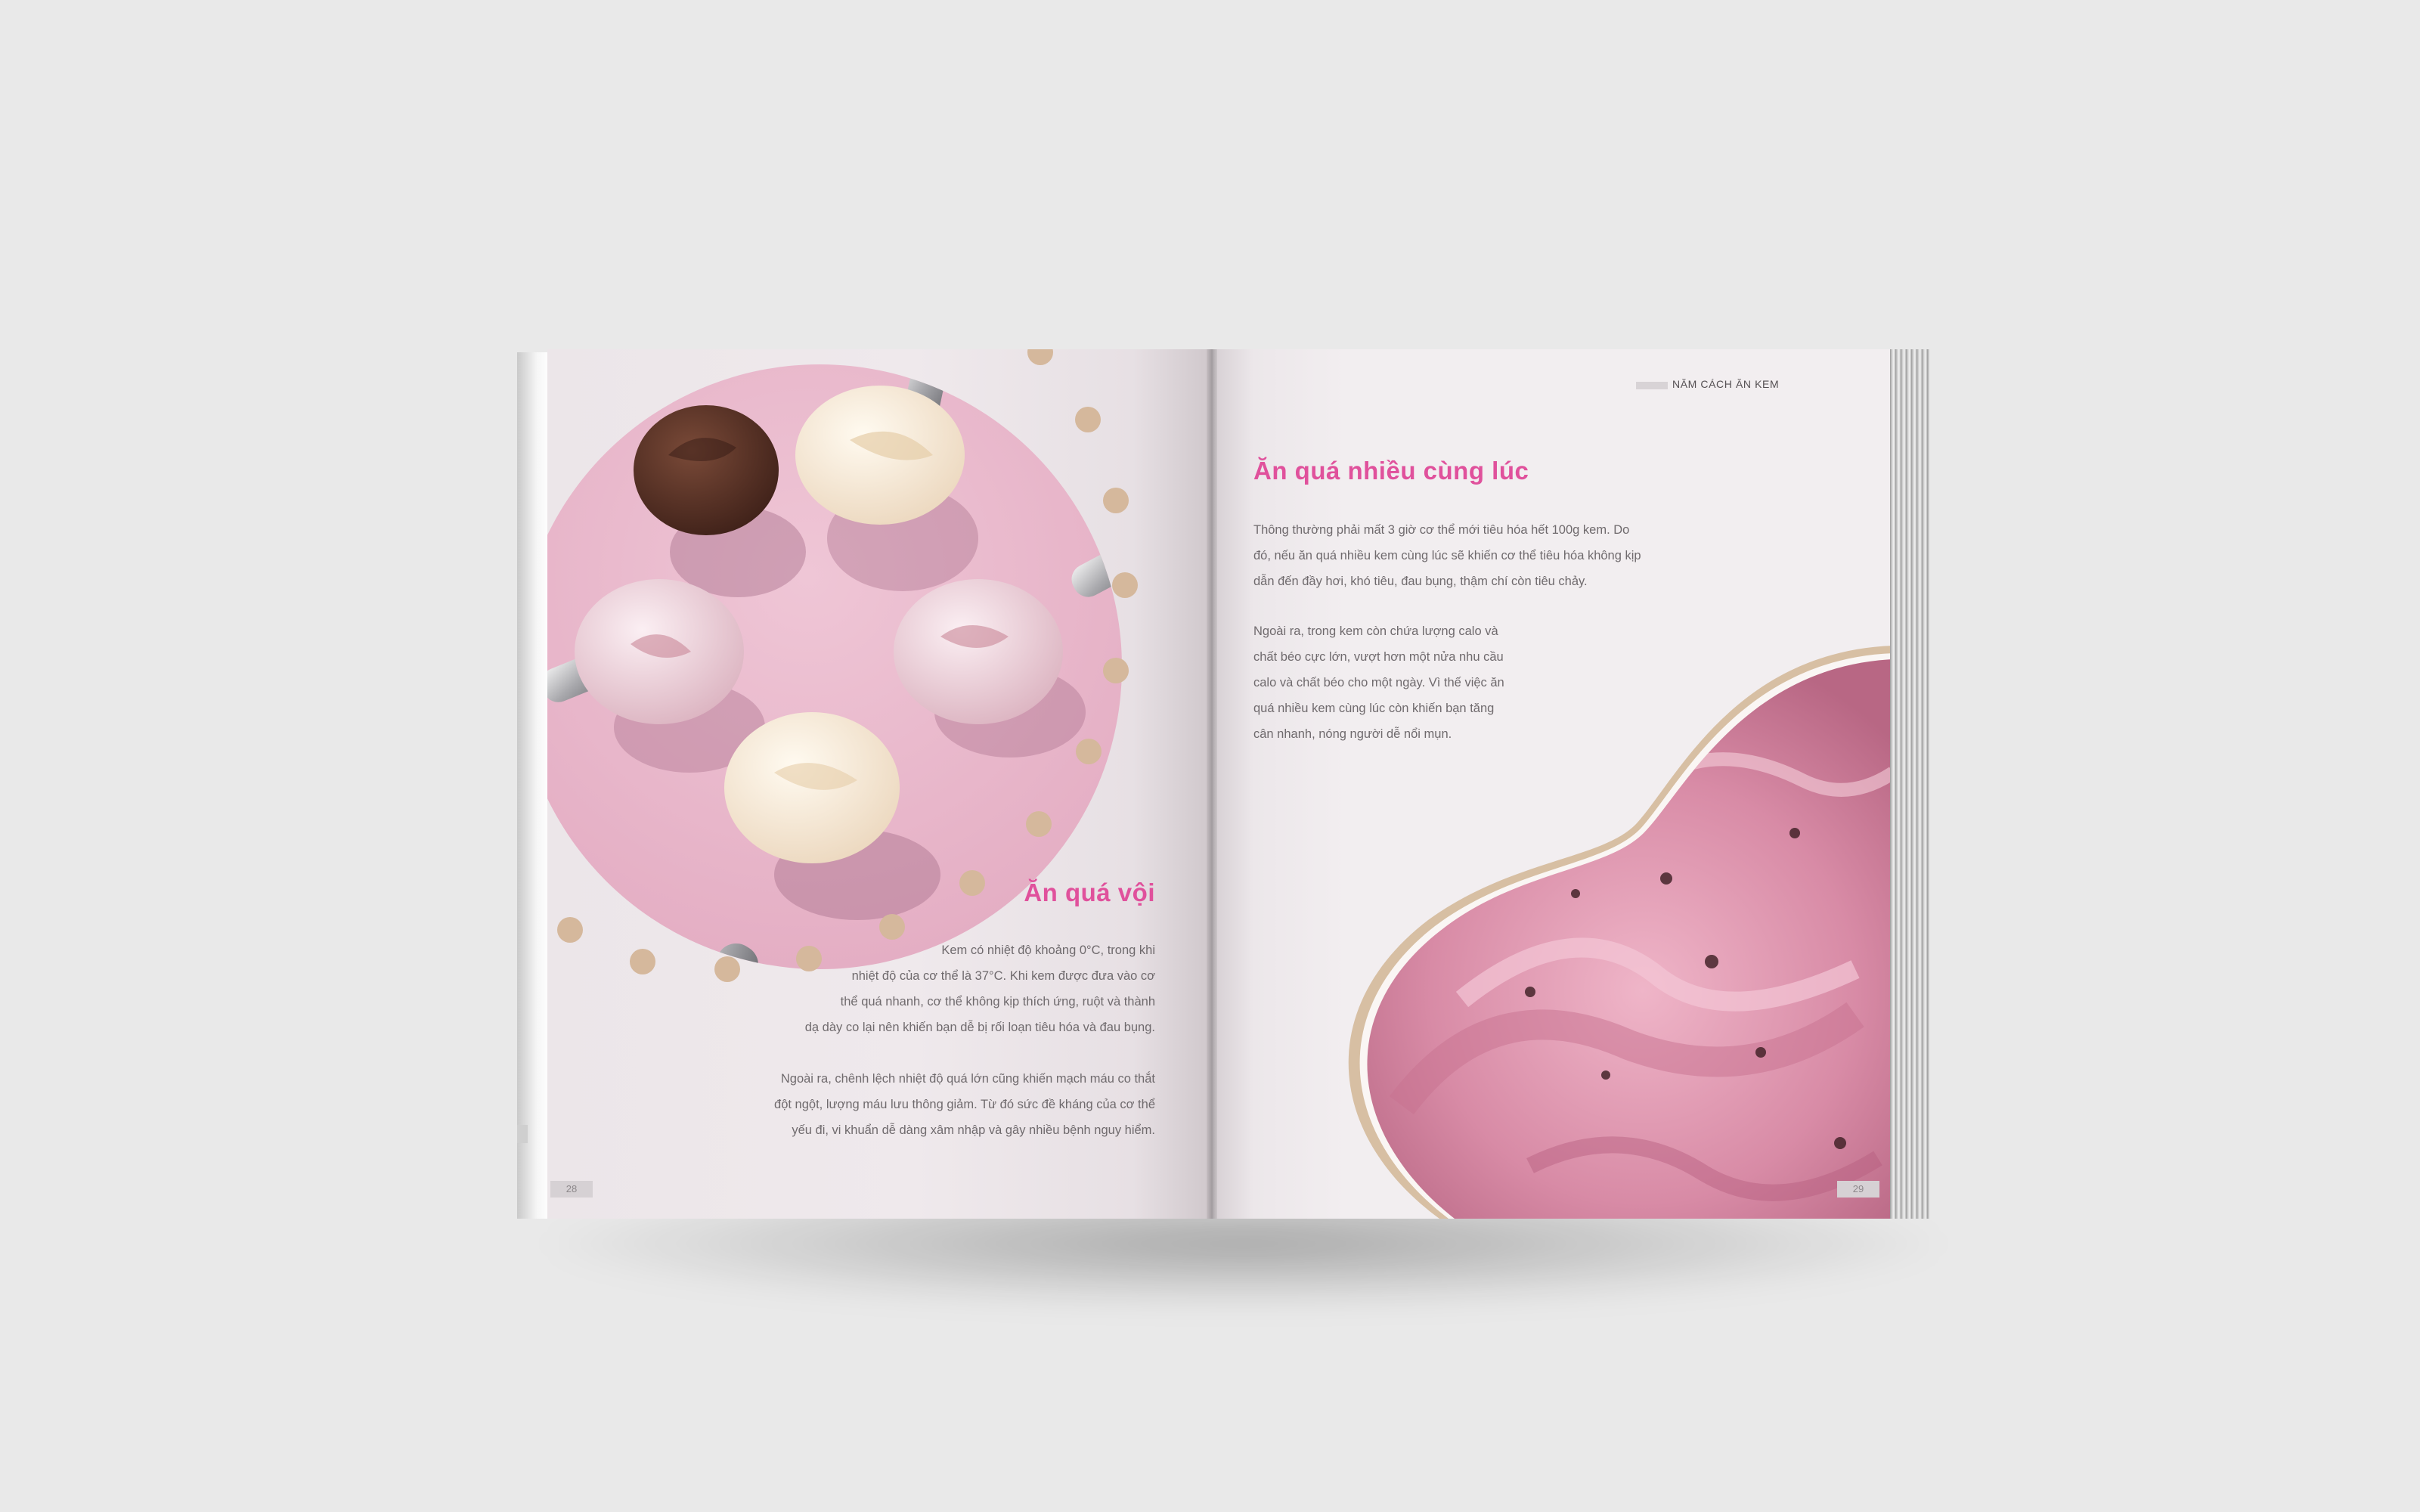 This screenshot has height=1512, width=2420. I want to click on left-page-tab, so click(522, 1134).